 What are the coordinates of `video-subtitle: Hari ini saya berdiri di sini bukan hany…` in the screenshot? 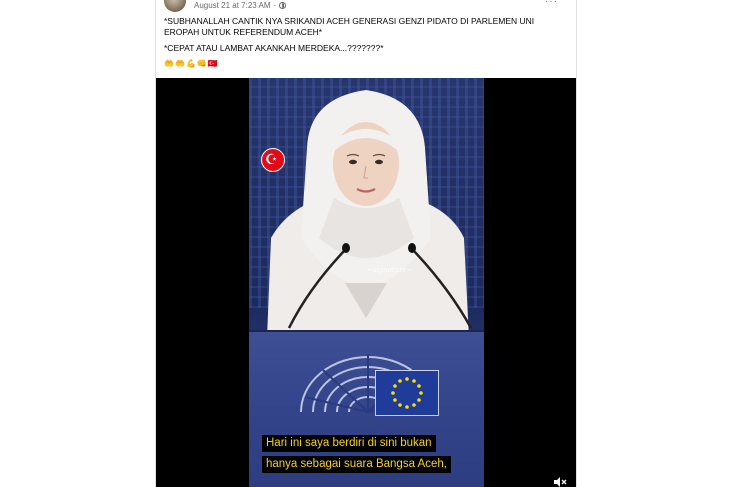 It's located at (367, 454).